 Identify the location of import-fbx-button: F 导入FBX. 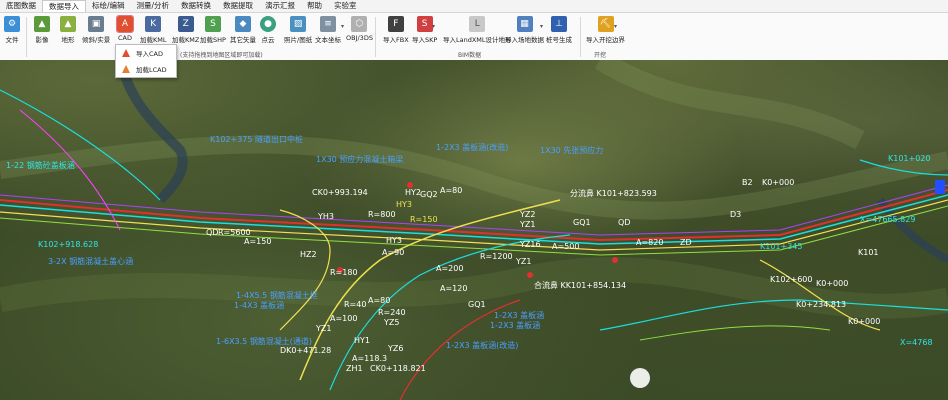
(396, 30).